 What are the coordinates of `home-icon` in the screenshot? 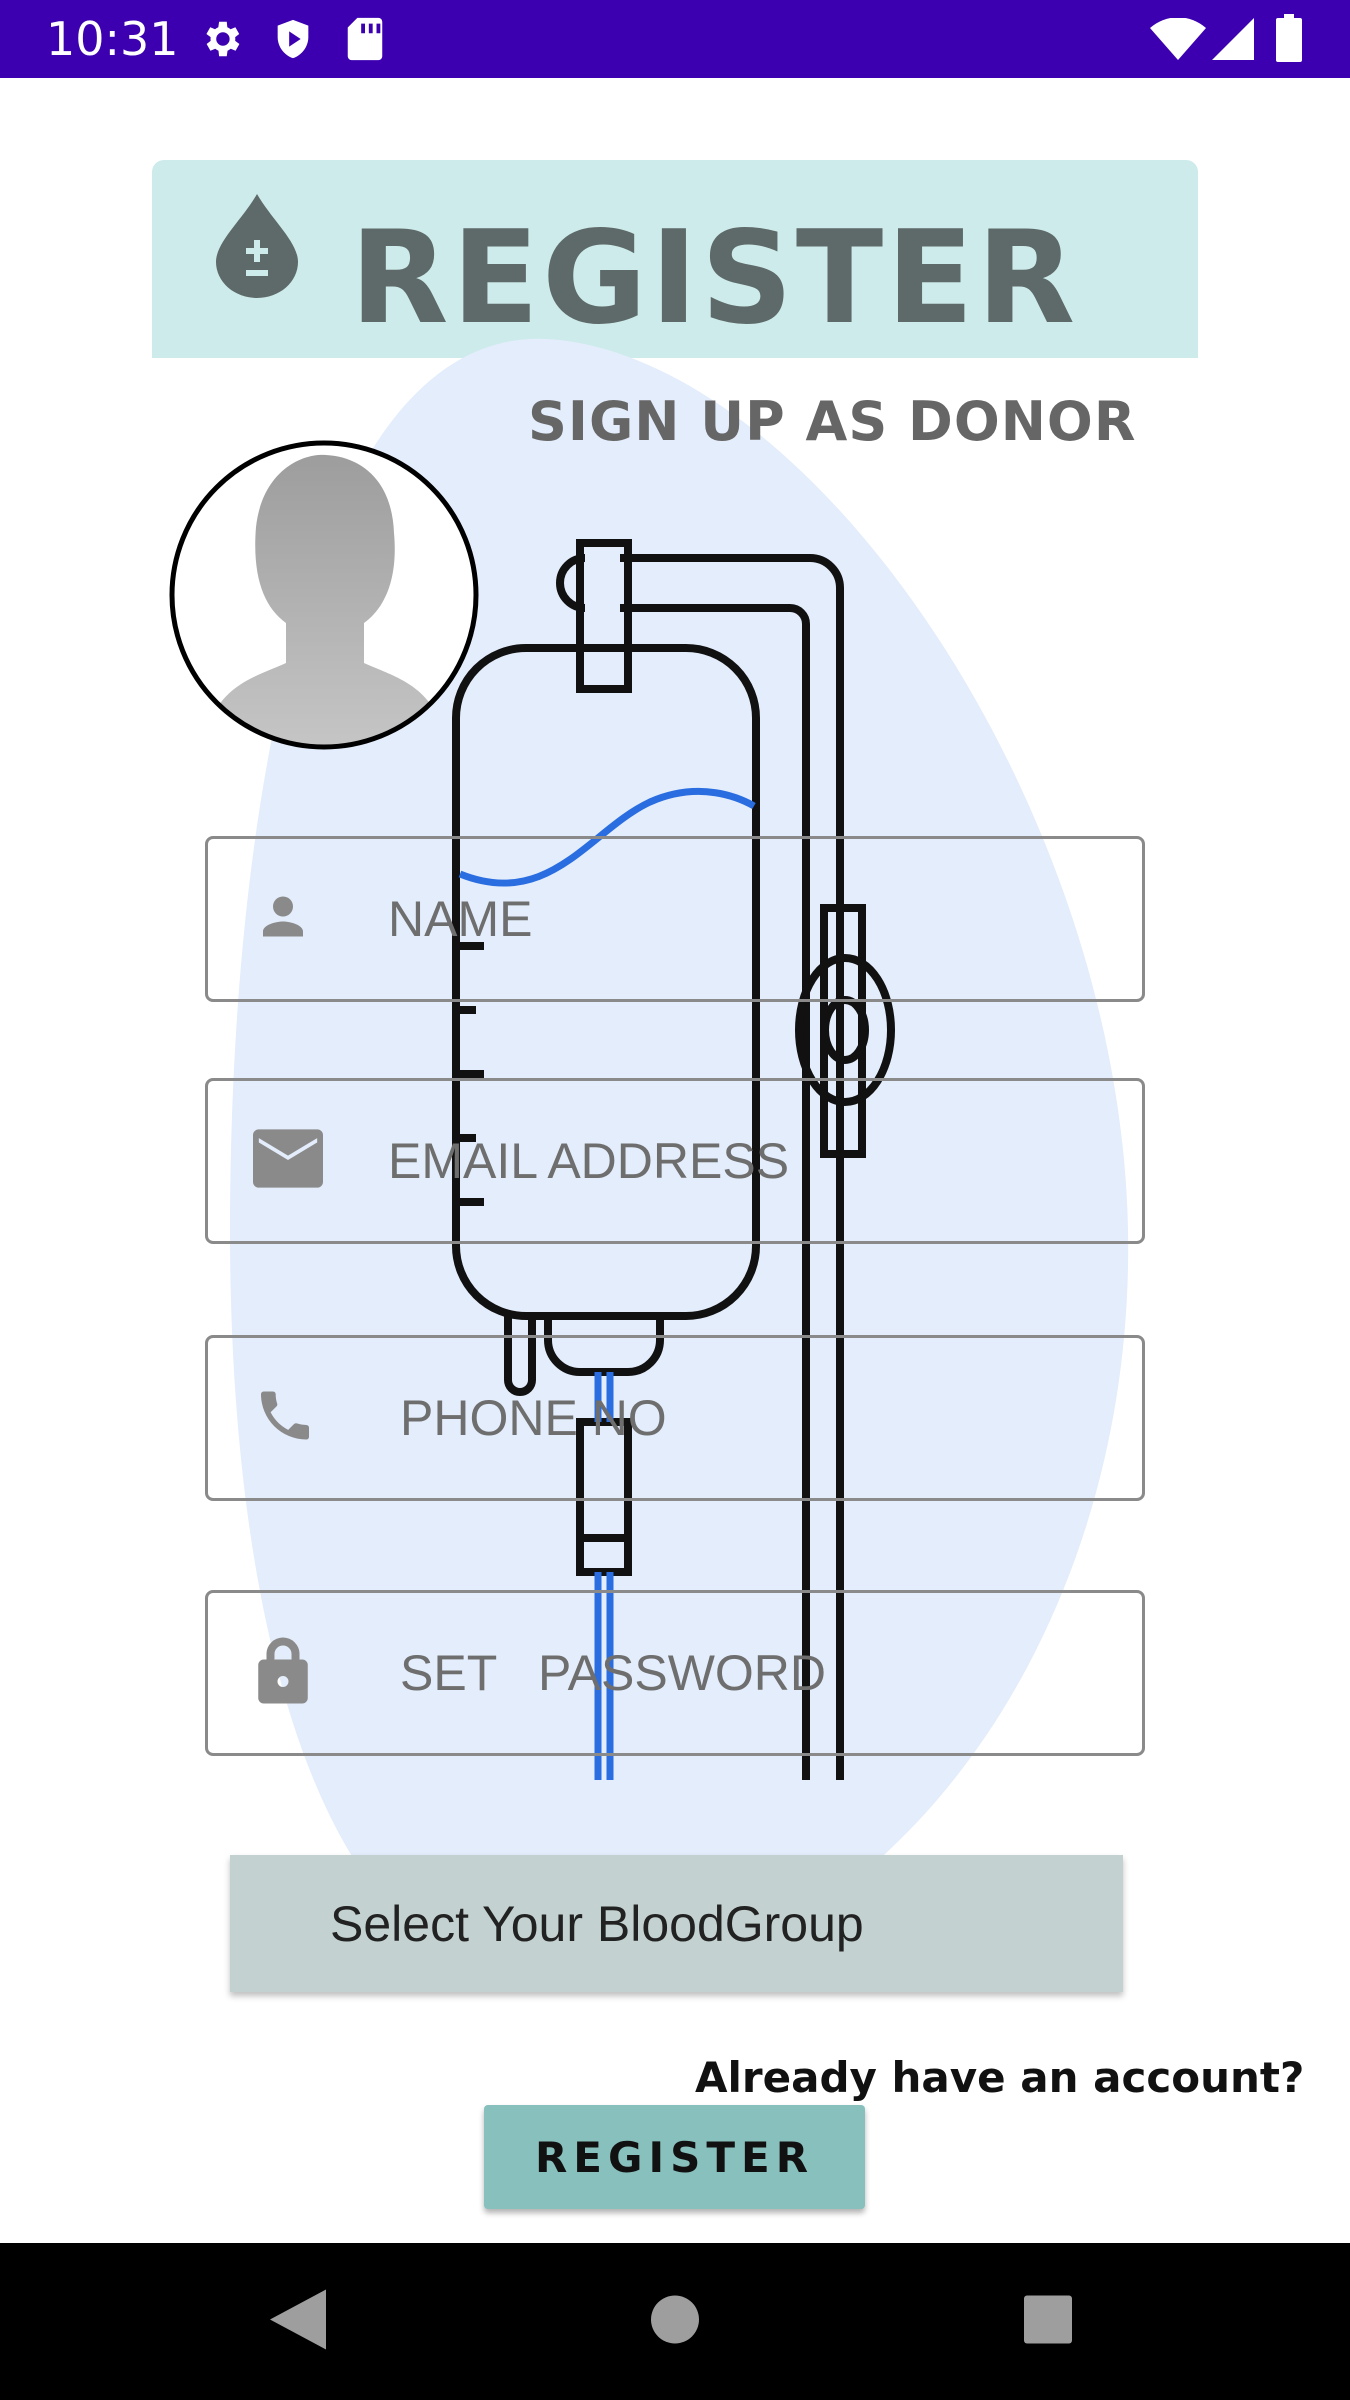 It's located at (675, 2321).